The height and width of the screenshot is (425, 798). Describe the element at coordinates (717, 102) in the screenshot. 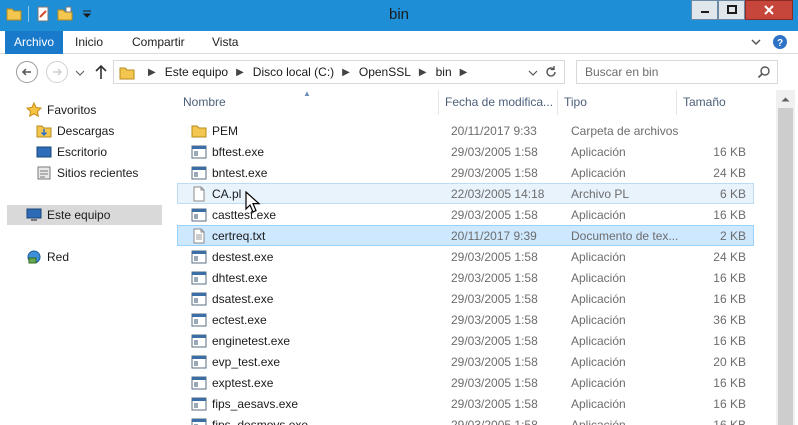

I see `column-size: Tamaño` at that location.